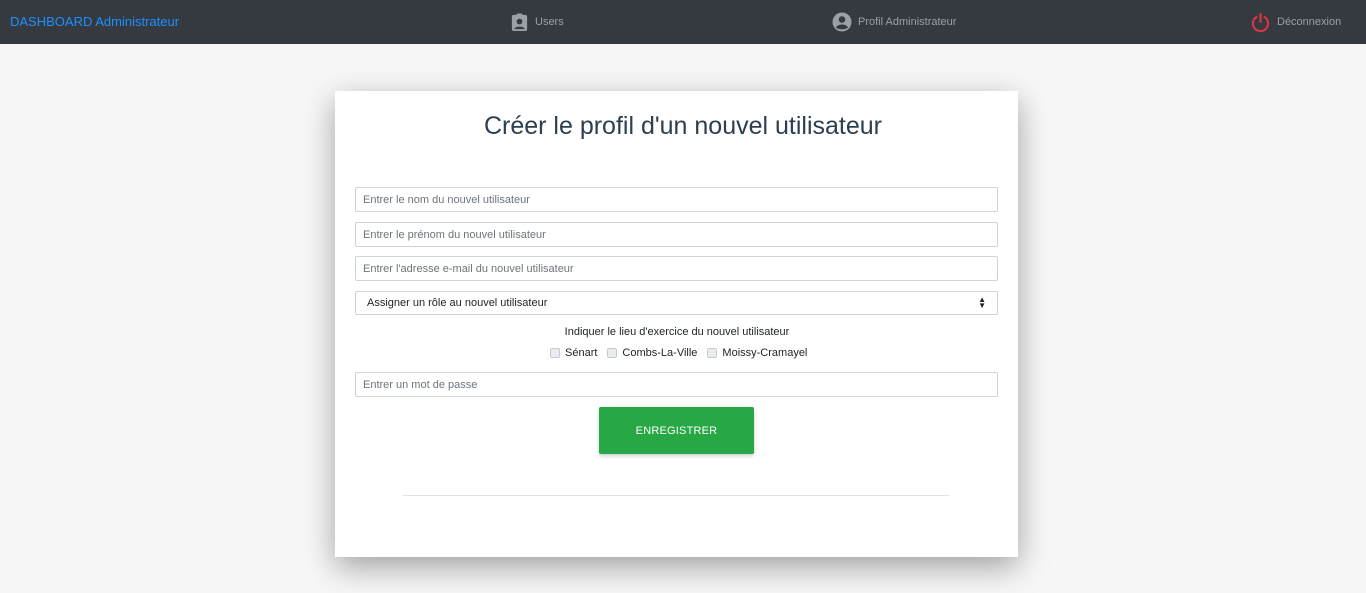 This screenshot has height=593, width=1366. I want to click on user-circle-icon, so click(842, 22).